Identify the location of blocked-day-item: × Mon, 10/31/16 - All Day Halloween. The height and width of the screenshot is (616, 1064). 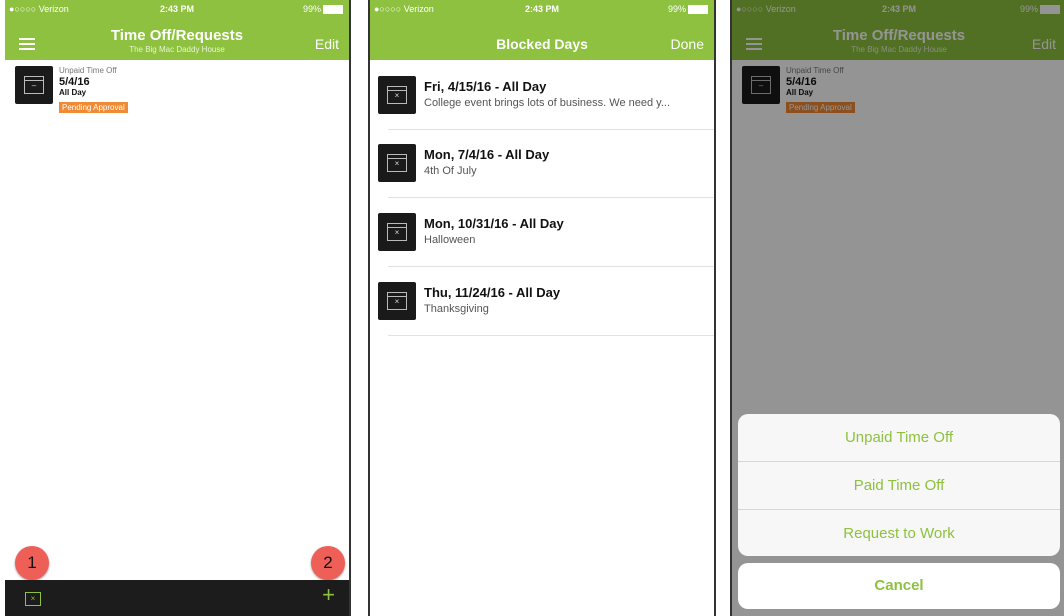
(542, 233).